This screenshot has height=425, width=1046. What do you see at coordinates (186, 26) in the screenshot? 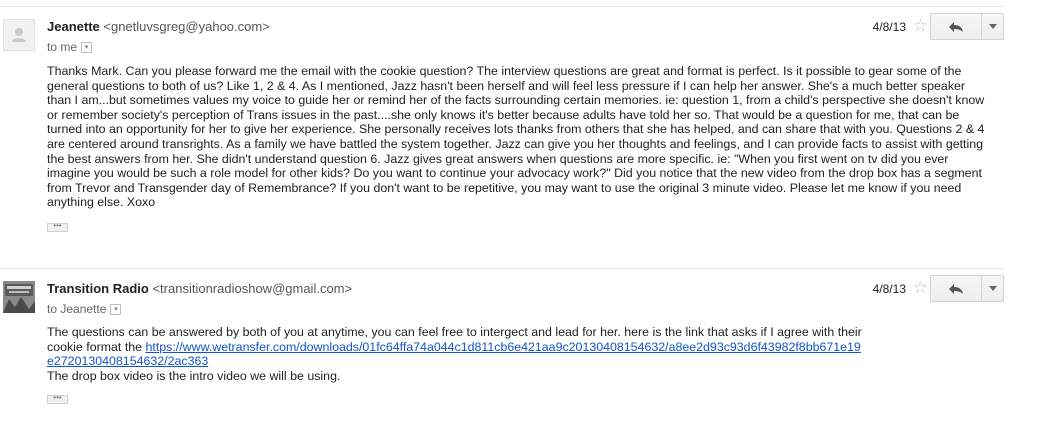
I see `sender-email: <gnetluvsgreg@yahoo.com>` at bounding box center [186, 26].